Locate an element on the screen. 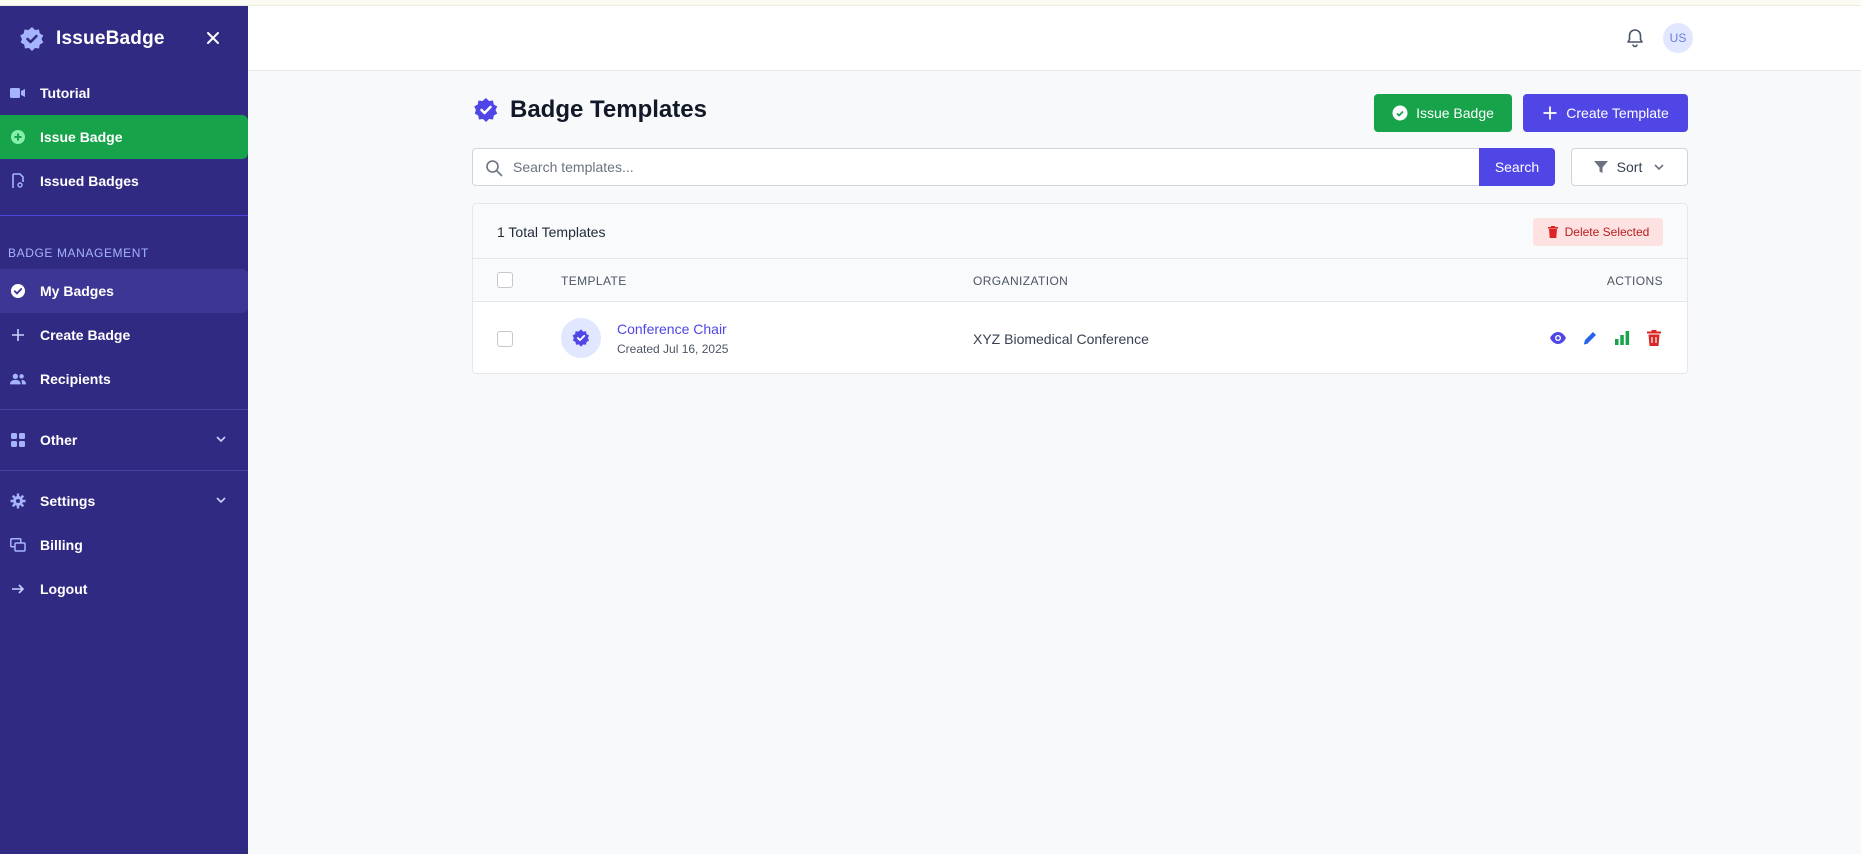 The width and height of the screenshot is (1861, 854). delete-selected-button: Delete Selected is located at coordinates (1598, 232).